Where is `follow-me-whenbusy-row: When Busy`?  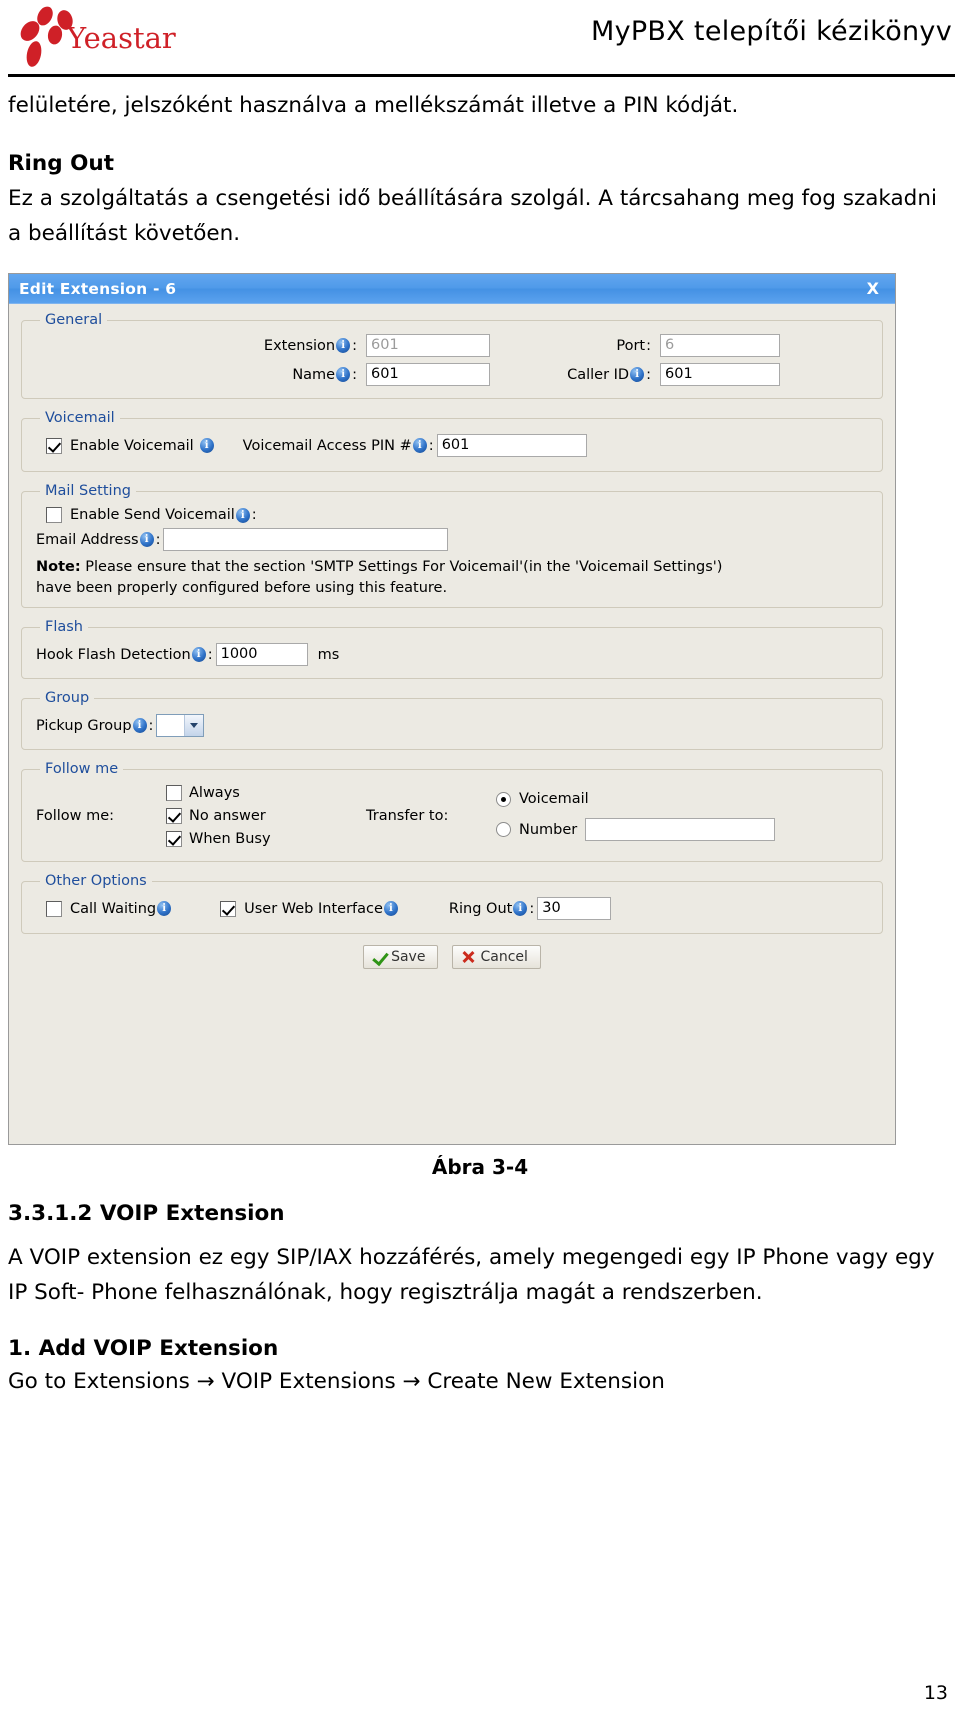
follow-me-whenbusy-row: When Busy is located at coordinates (266, 839).